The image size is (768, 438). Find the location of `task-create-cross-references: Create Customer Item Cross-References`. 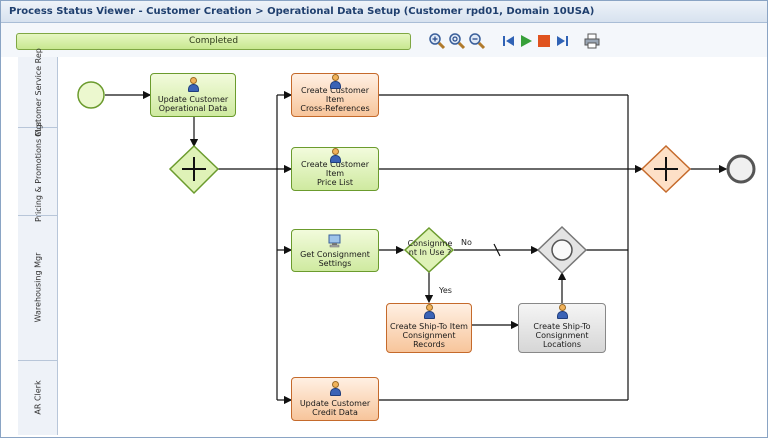

task-create-cross-references: Create Customer Item Cross-References is located at coordinates (335, 95).